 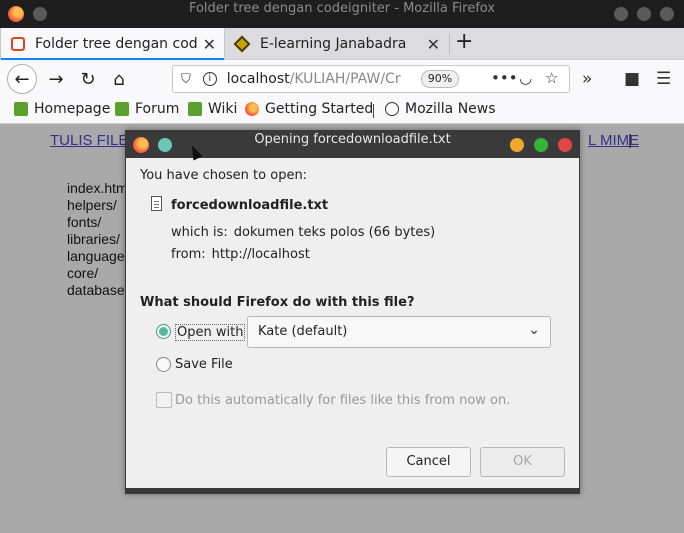 I want to click on back-icon: ←, so click(x=22, y=79).